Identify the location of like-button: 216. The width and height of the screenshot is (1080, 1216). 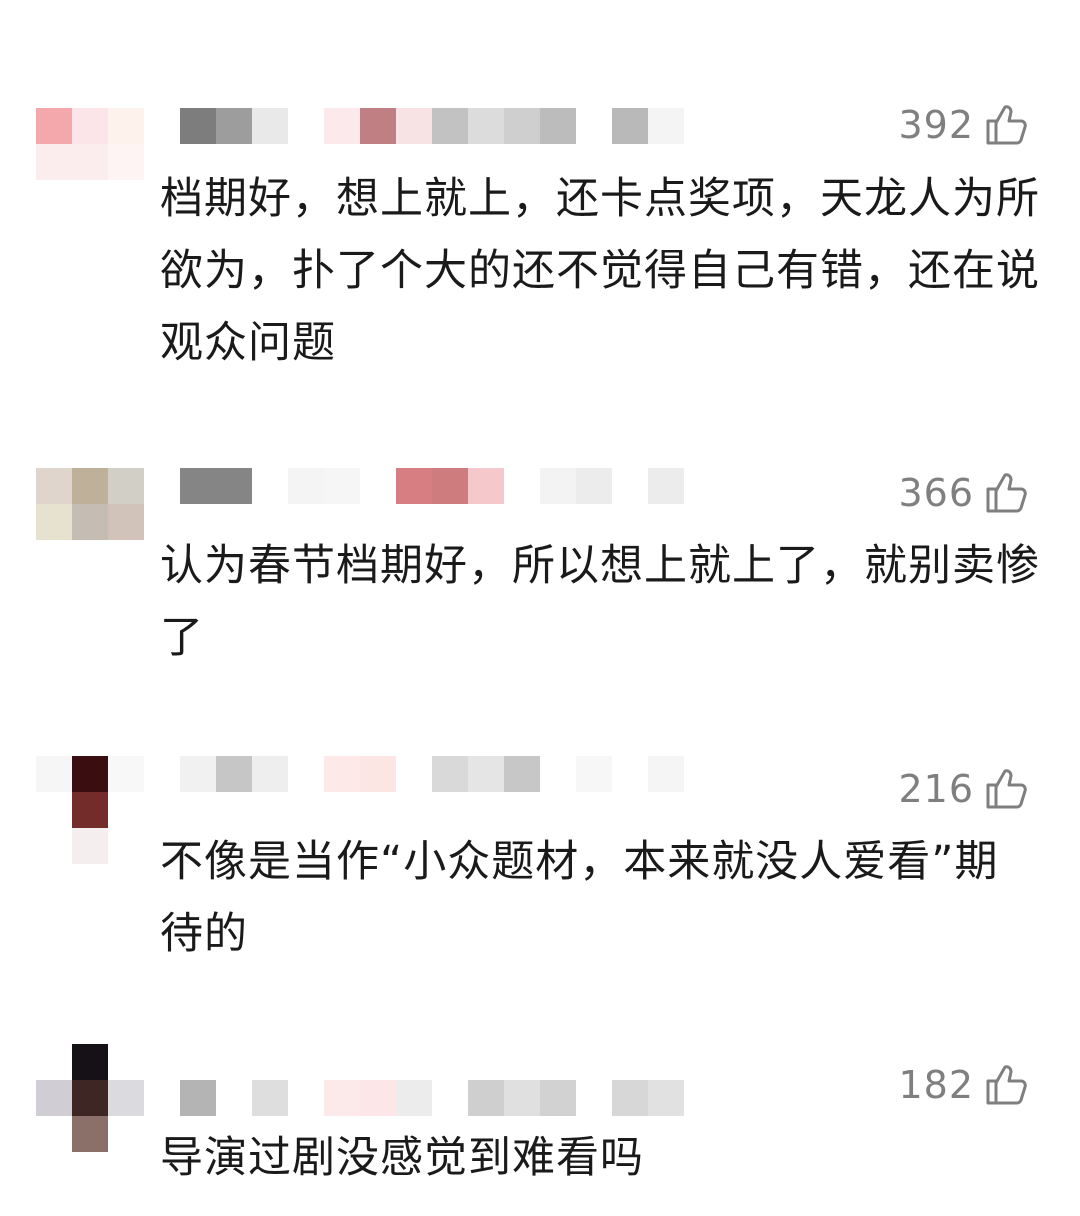
(964, 789).